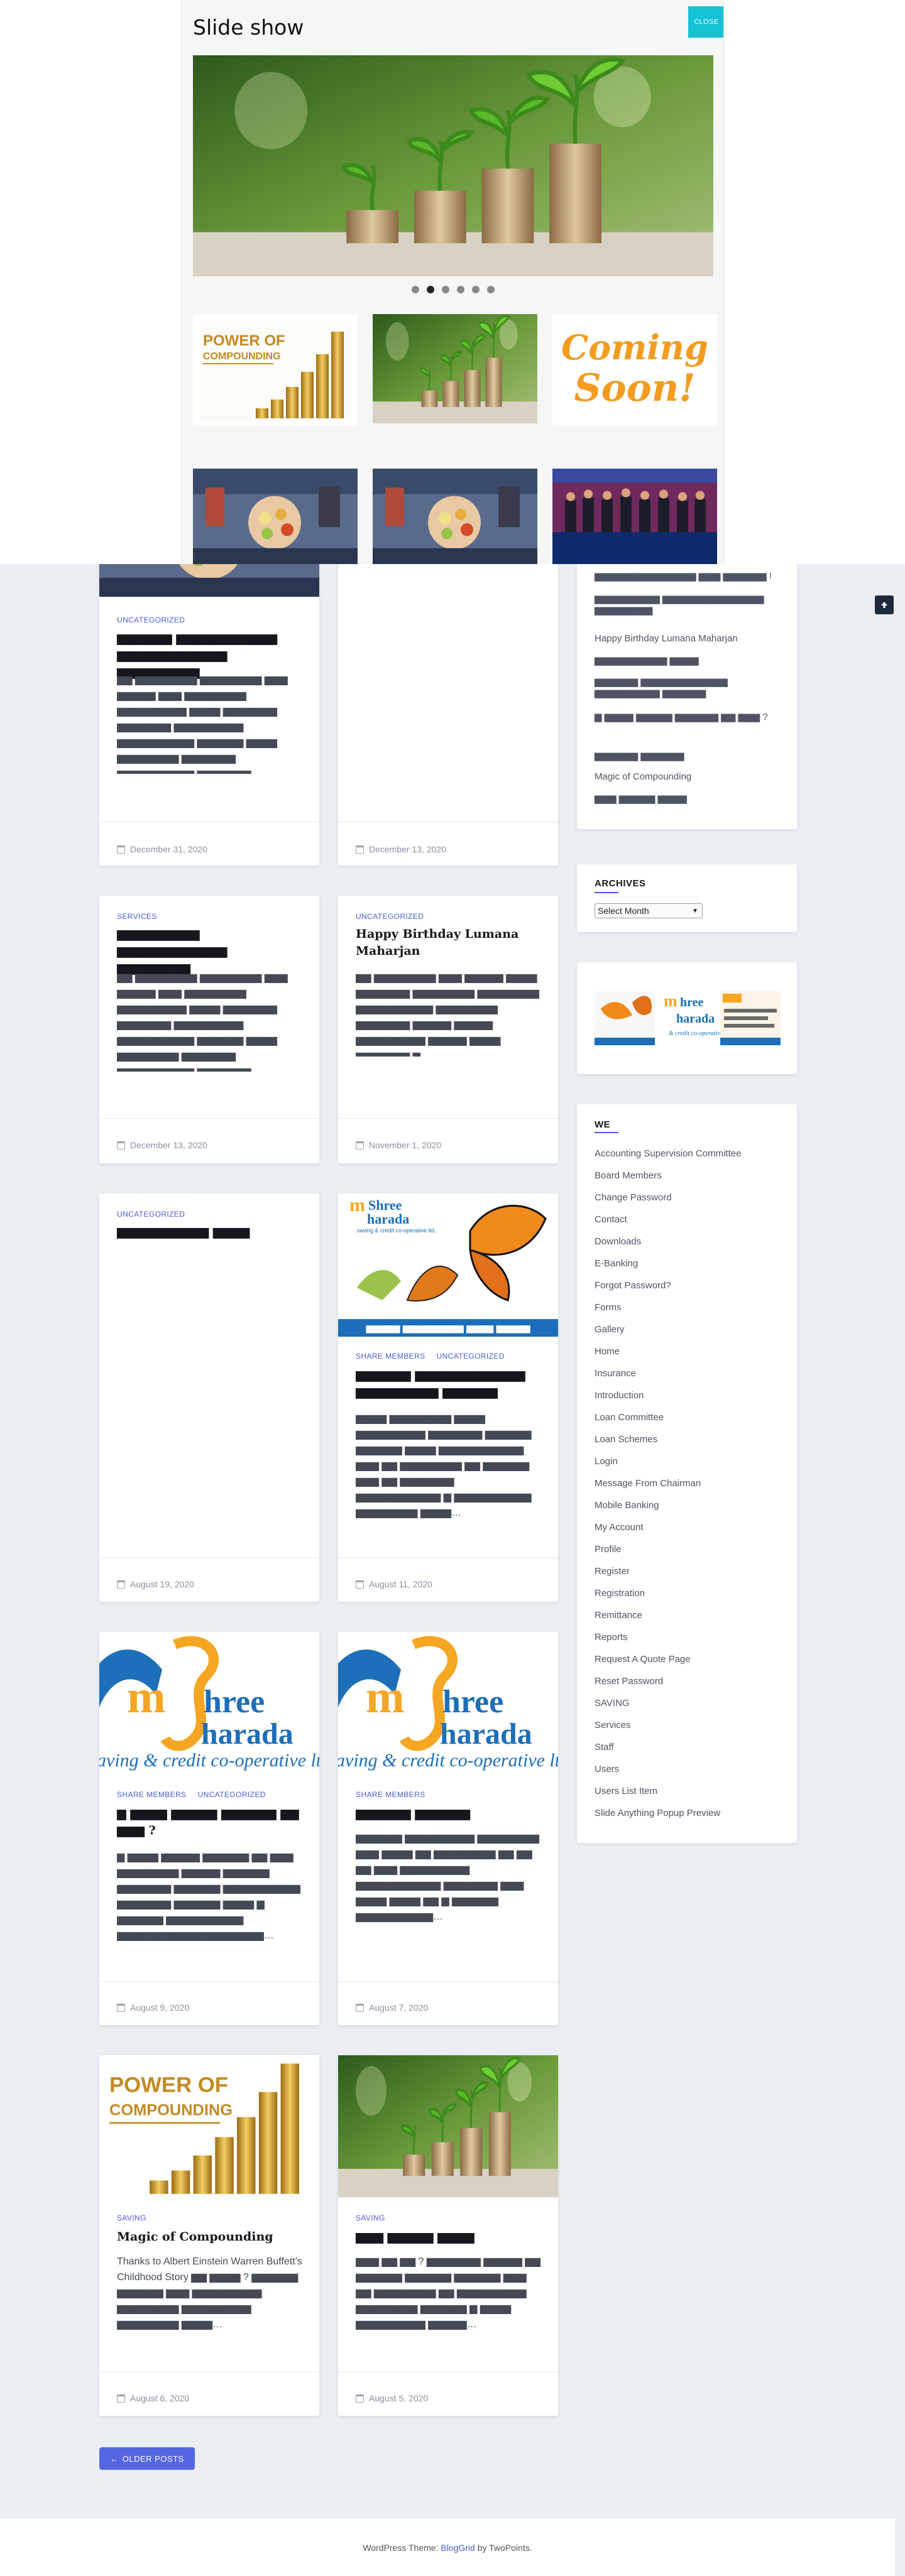 The height and width of the screenshot is (2576, 905). I want to click on page-link: Request A Quote Page, so click(643, 1659).